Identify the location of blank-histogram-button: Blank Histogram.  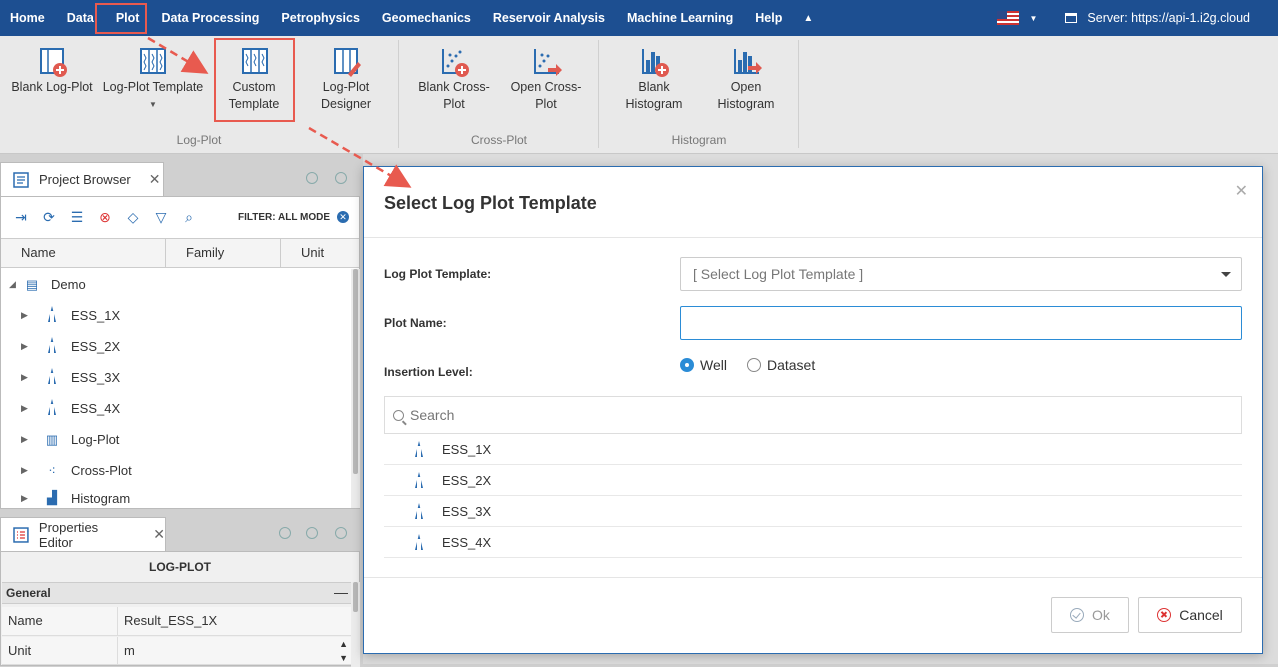
(654, 79).